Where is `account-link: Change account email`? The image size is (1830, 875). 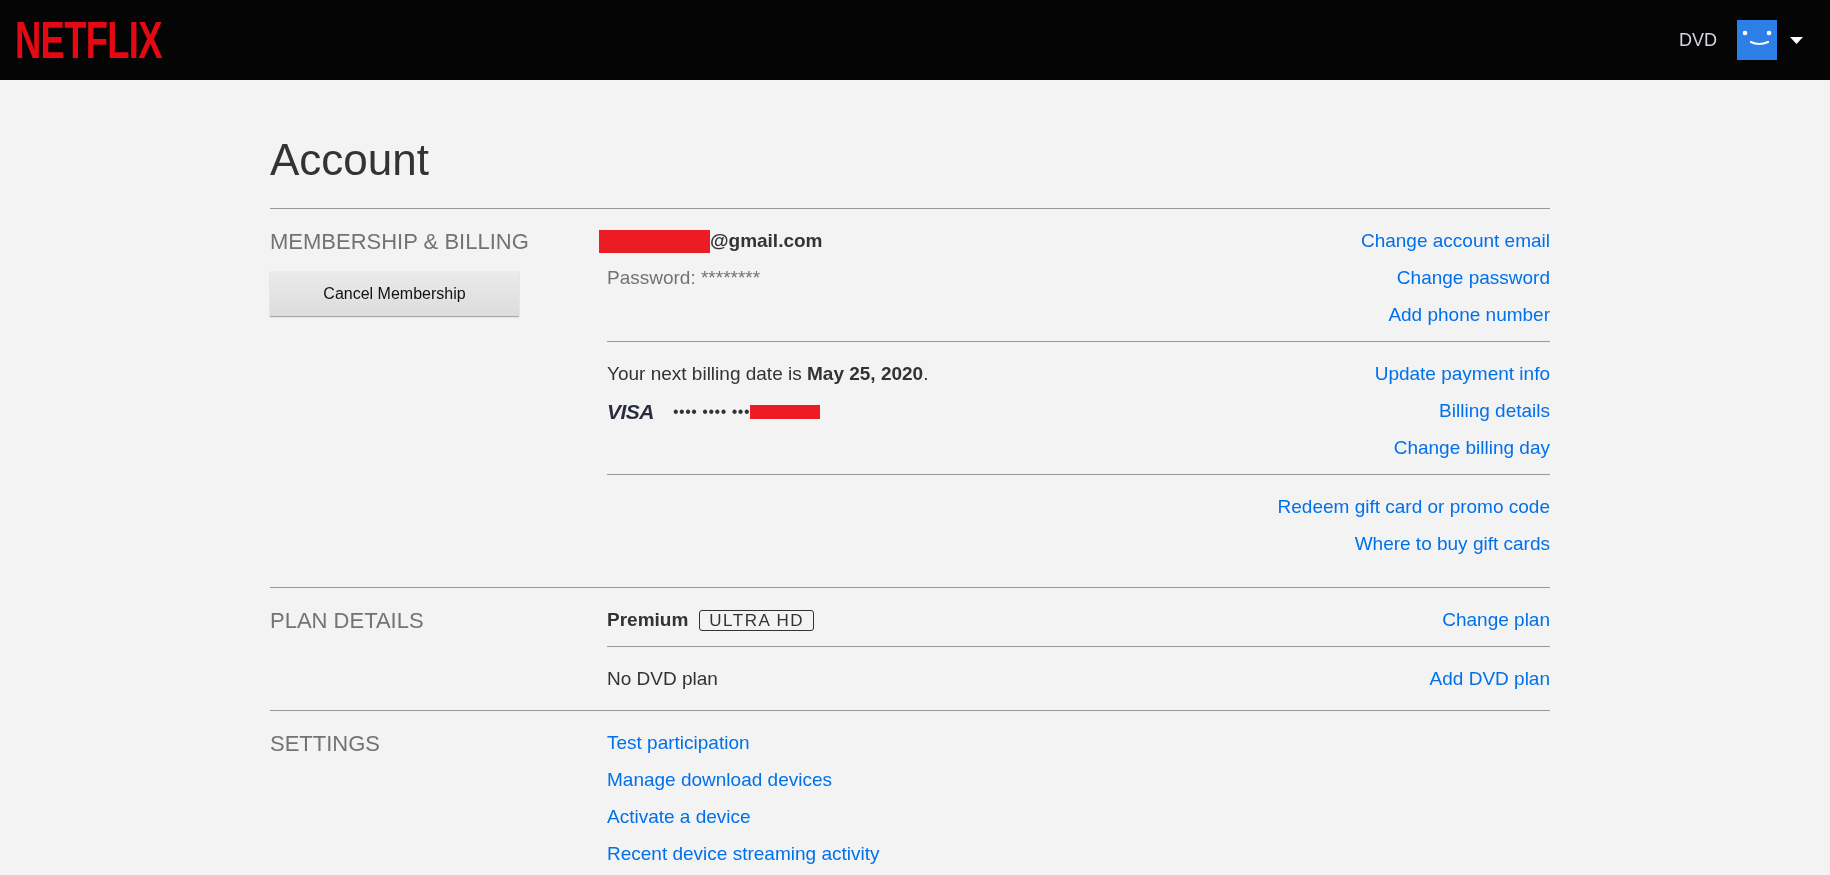 account-link: Change account email is located at coordinates (1455, 241).